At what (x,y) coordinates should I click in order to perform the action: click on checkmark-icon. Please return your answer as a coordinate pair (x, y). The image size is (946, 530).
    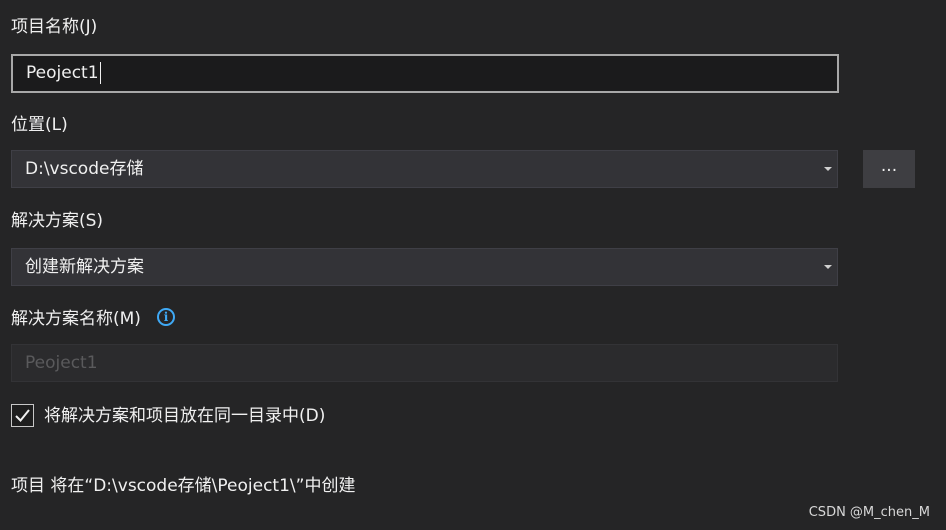
    Looking at the image, I should click on (22, 415).